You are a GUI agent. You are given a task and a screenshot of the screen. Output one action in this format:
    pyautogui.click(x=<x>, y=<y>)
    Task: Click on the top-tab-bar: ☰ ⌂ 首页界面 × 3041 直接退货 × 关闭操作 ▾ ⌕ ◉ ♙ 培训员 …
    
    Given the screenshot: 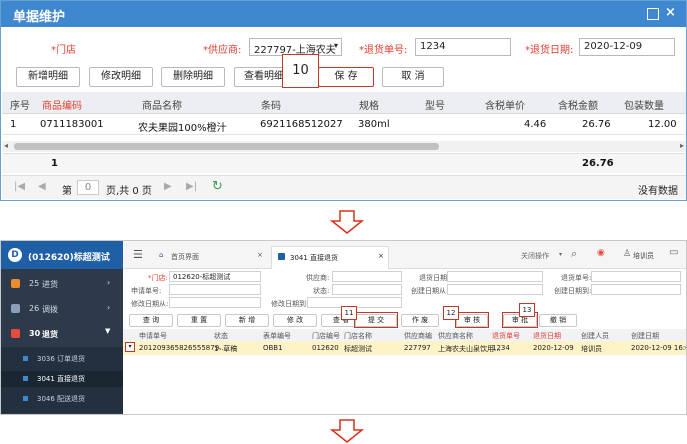 What is the action you would take?
    pyautogui.click(x=404, y=255)
    